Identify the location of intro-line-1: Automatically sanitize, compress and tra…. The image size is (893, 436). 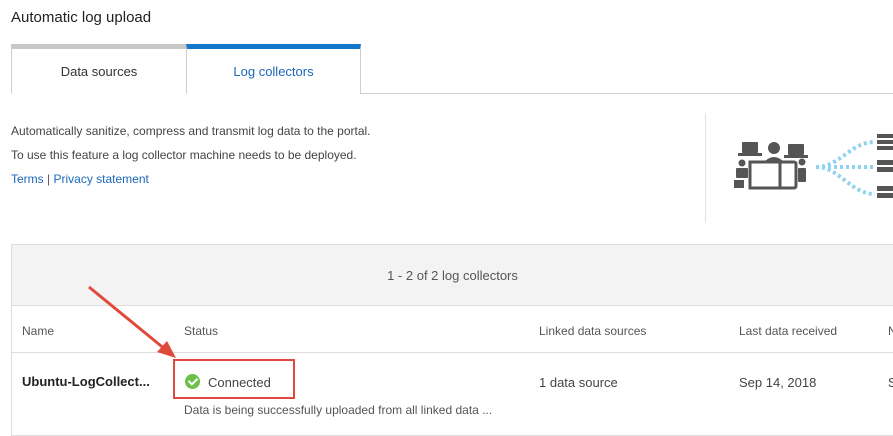
(191, 131).